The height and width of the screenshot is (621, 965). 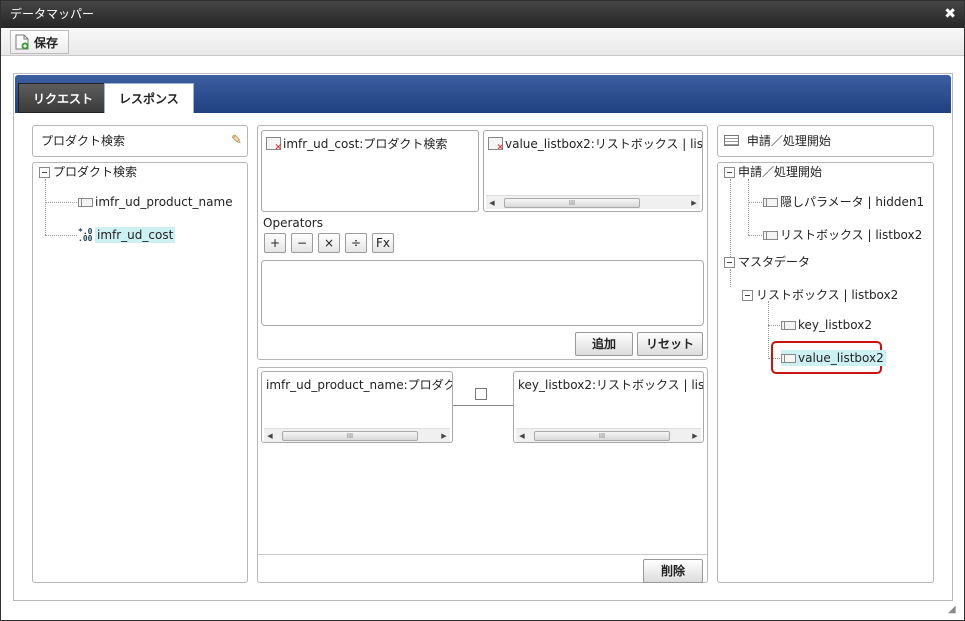 I want to click on operator-minus-button: −, so click(x=302, y=243).